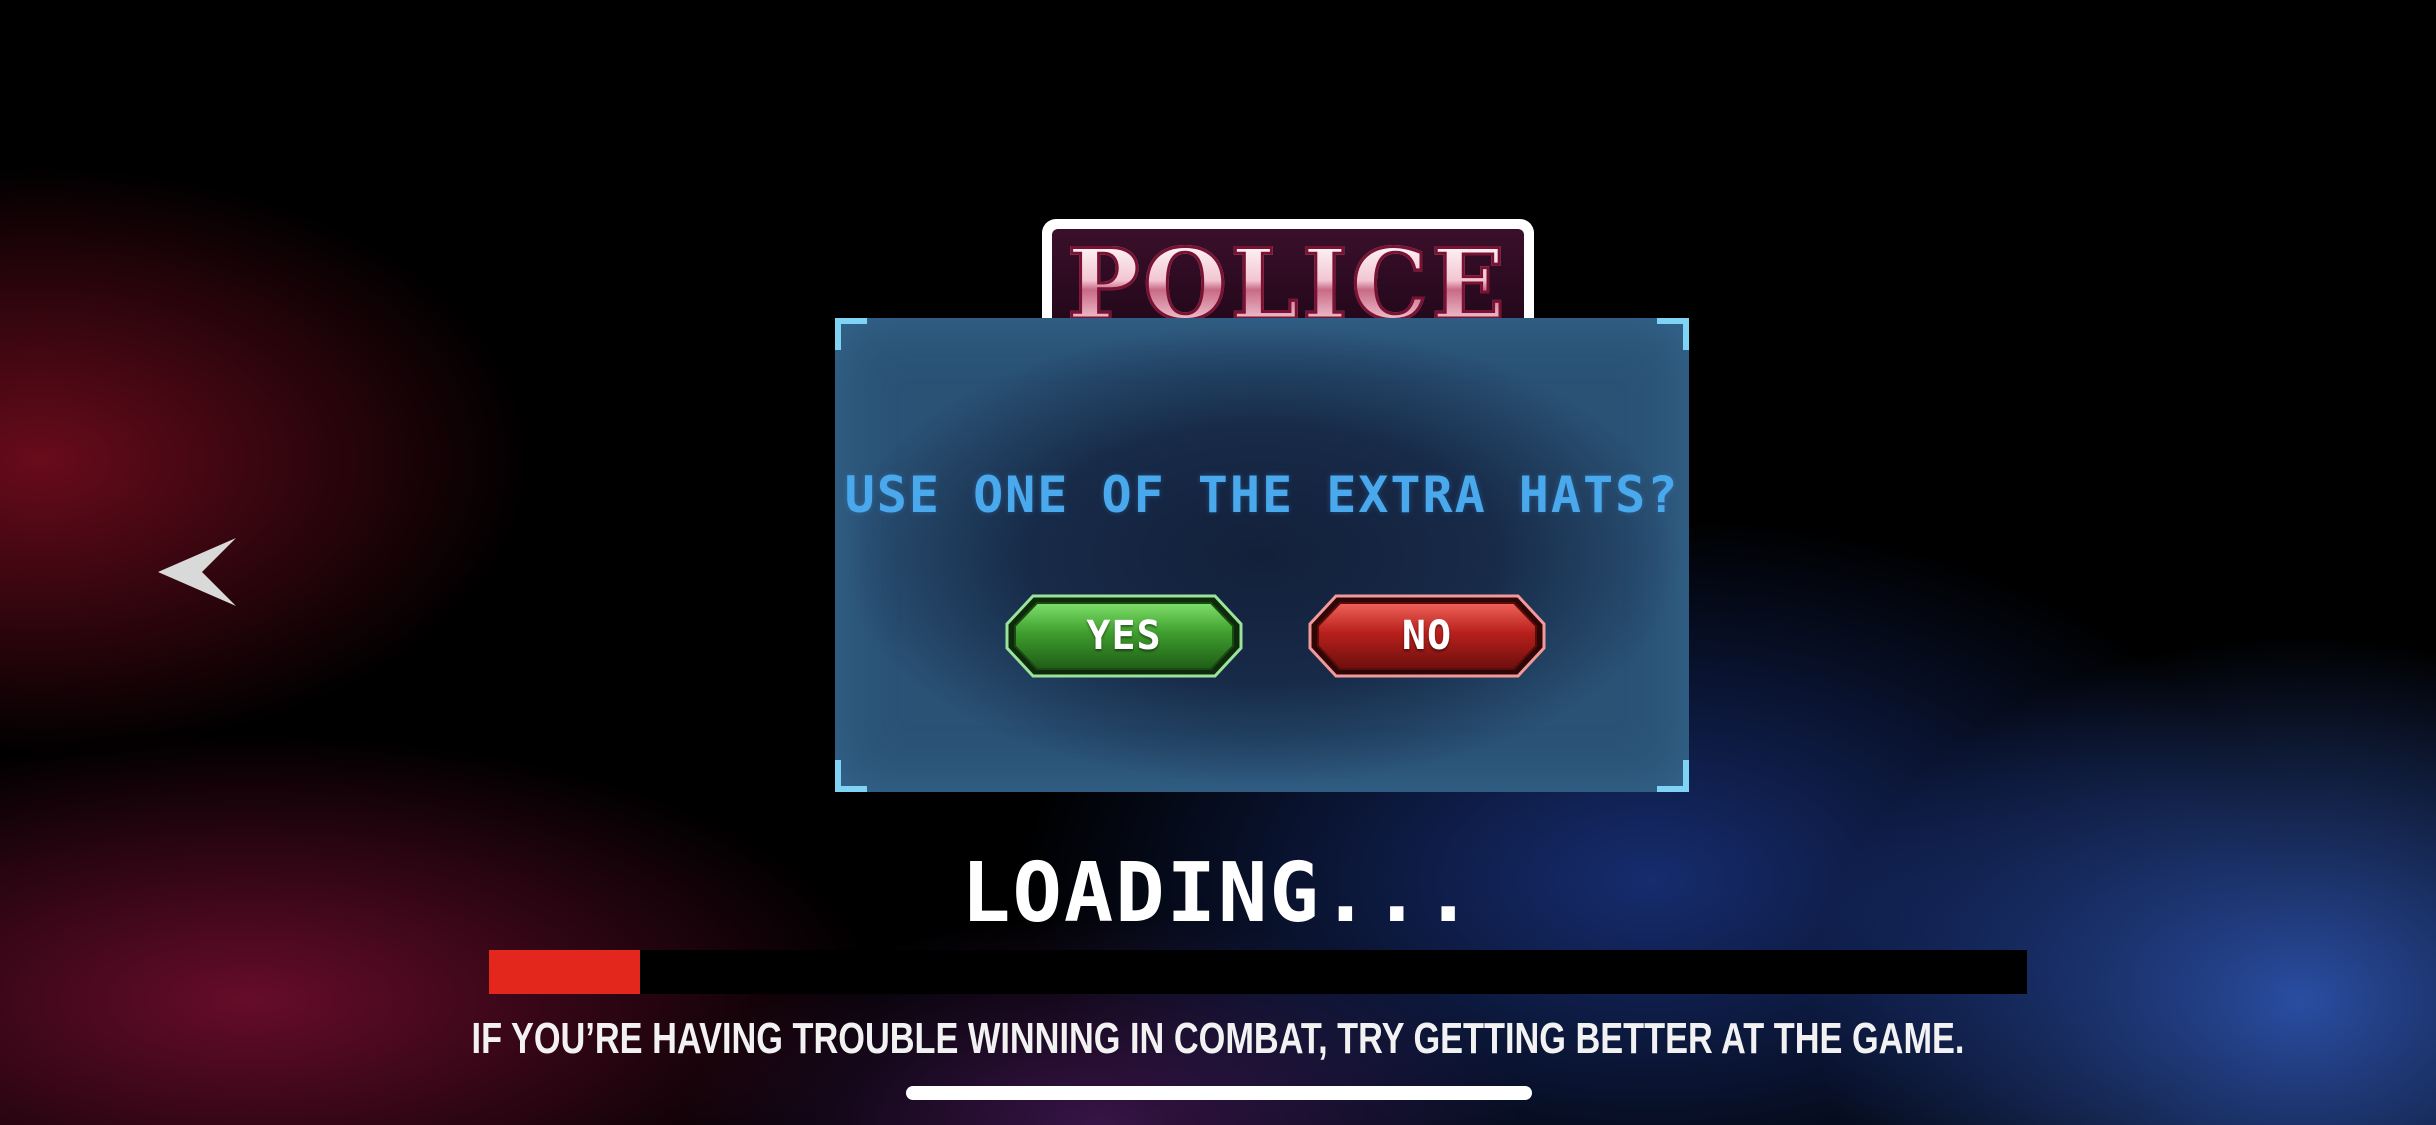  Describe the element at coordinates (1219, 1093) in the screenshot. I see `home-indicator` at that location.